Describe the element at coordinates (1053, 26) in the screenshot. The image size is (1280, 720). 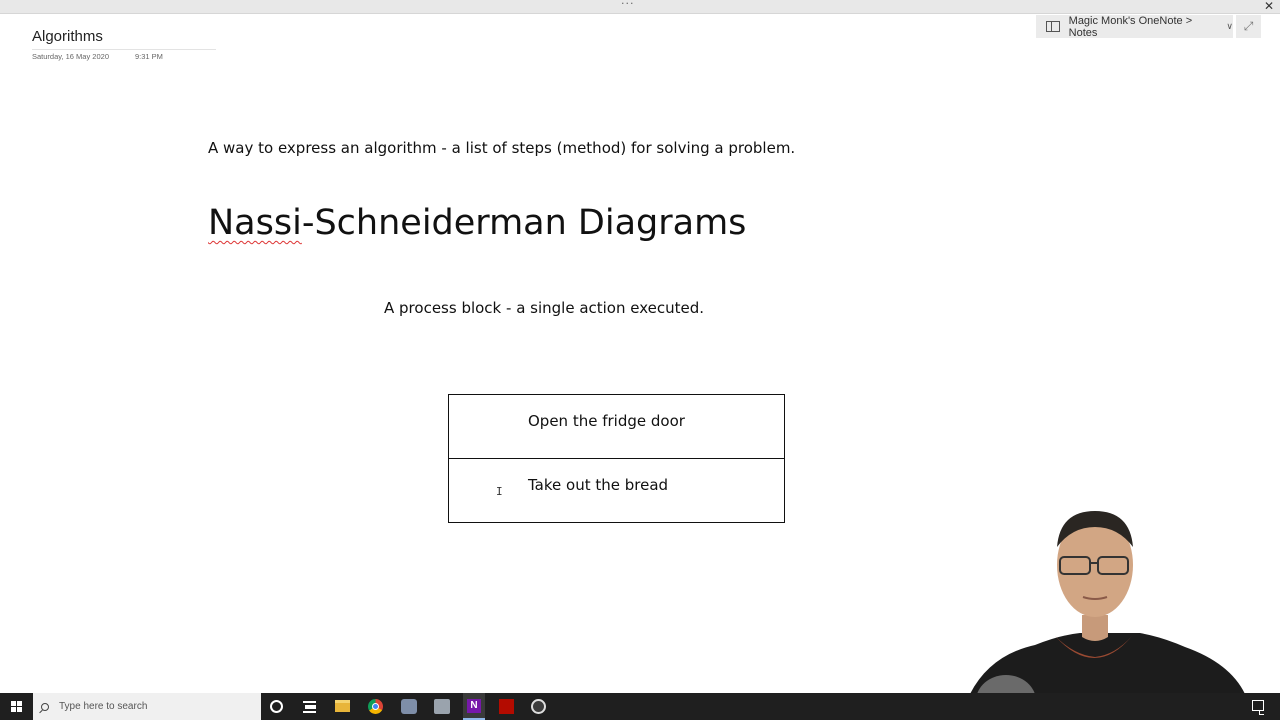
I see `notebook-icon` at that location.